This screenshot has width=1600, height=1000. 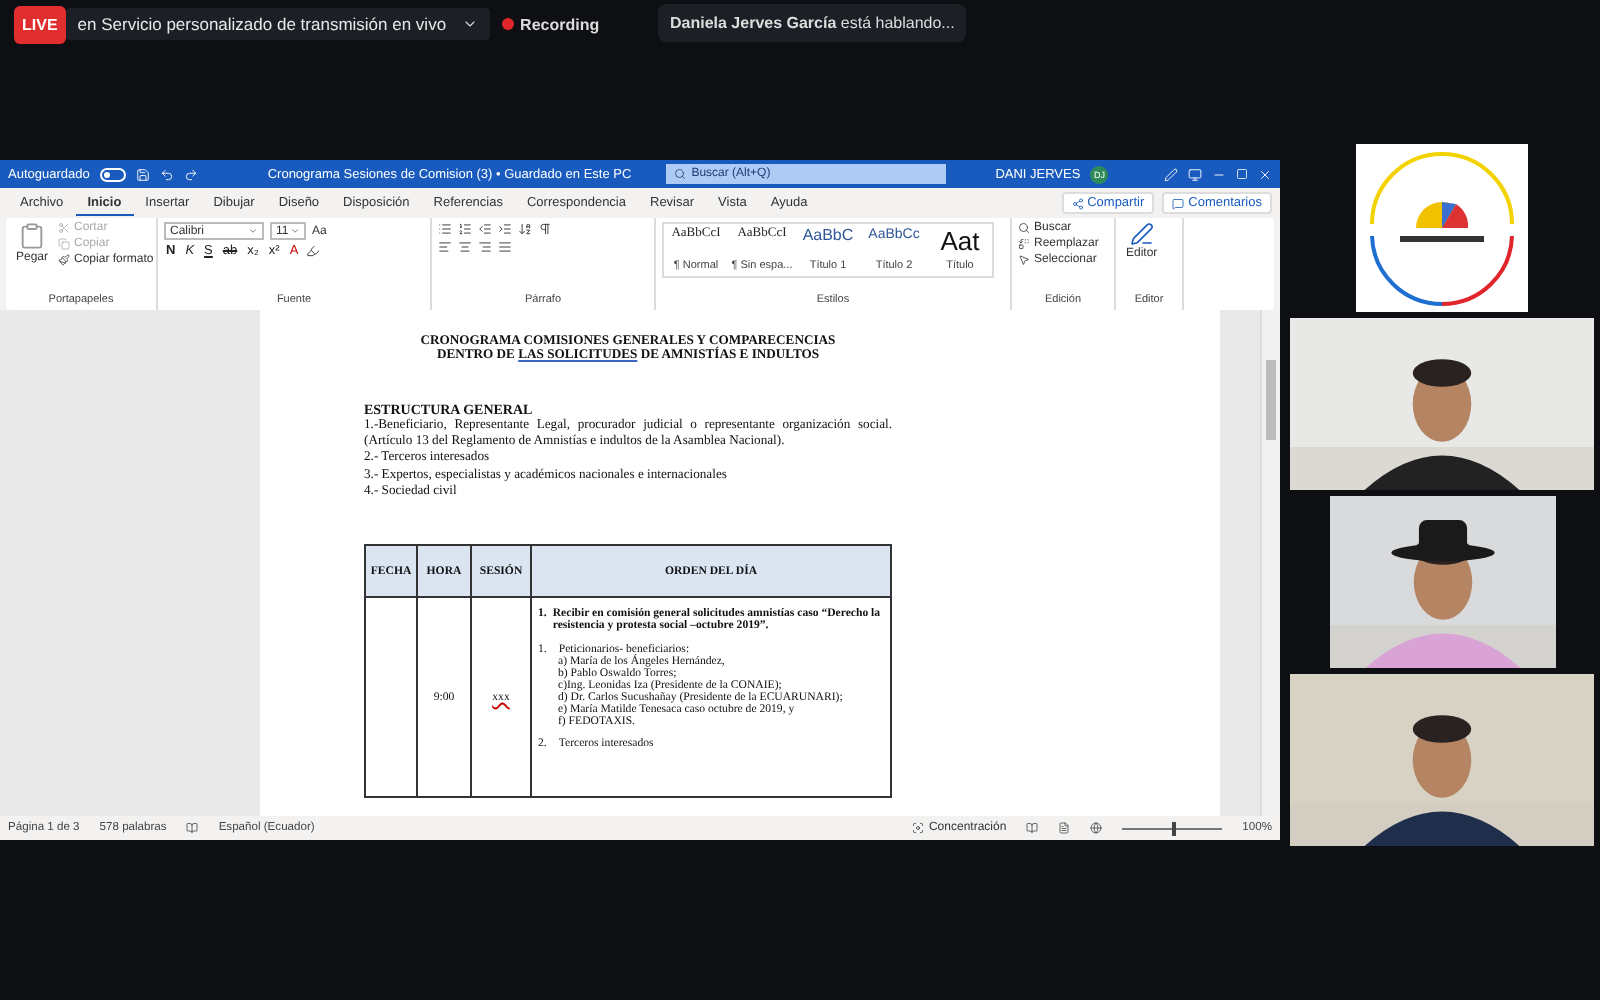 I want to click on maximize-icon, so click(x=1242, y=174).